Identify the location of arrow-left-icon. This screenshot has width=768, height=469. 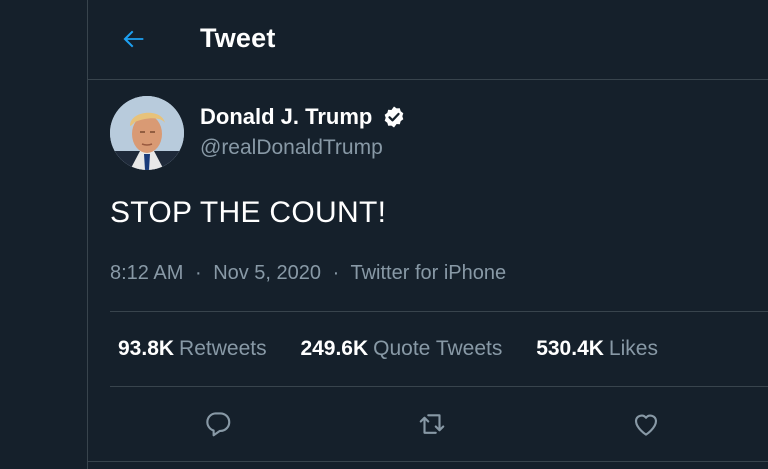
(134, 41).